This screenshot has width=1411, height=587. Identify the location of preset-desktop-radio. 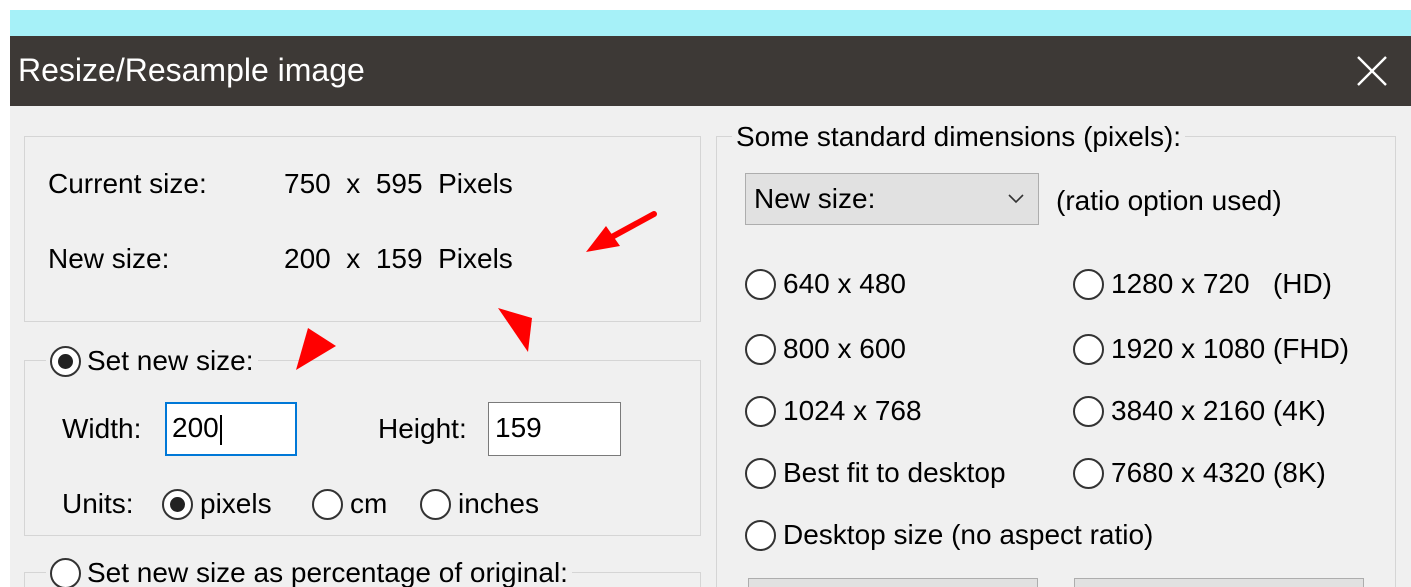
(760, 535).